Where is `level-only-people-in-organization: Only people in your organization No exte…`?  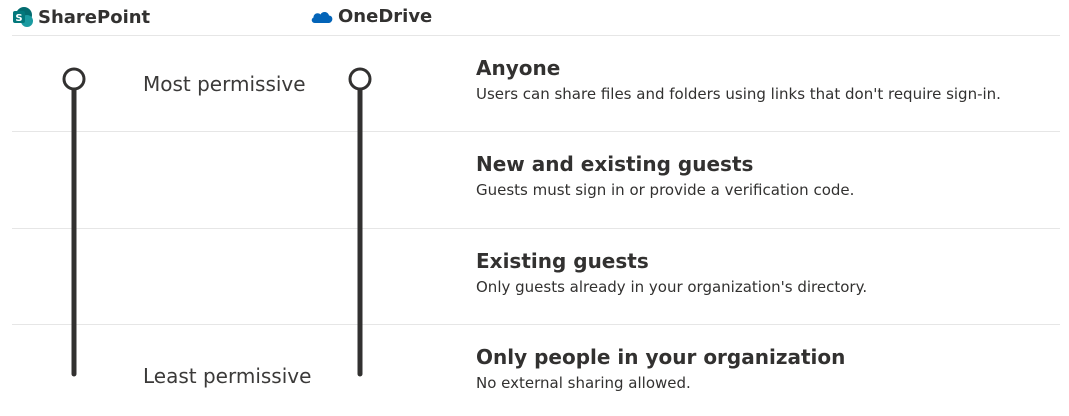
level-only-people-in-organization: Only people in your organization No exte… is located at coordinates (771, 368).